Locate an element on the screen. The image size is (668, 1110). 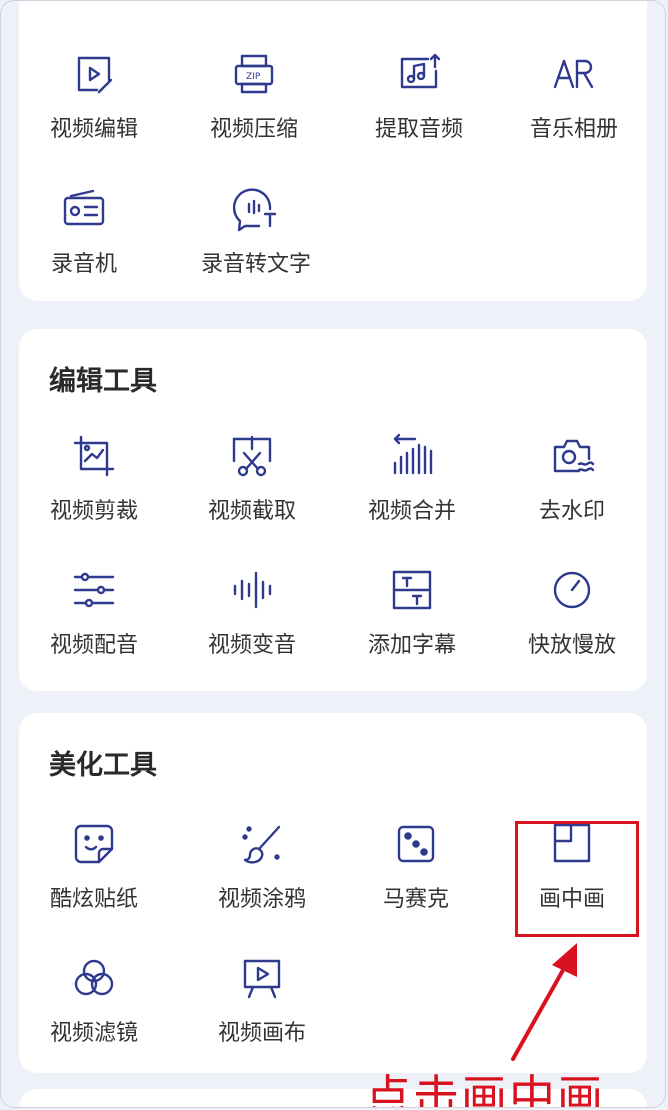
tool-video-filter: 视频滤镜 is located at coordinates (94, 1001).